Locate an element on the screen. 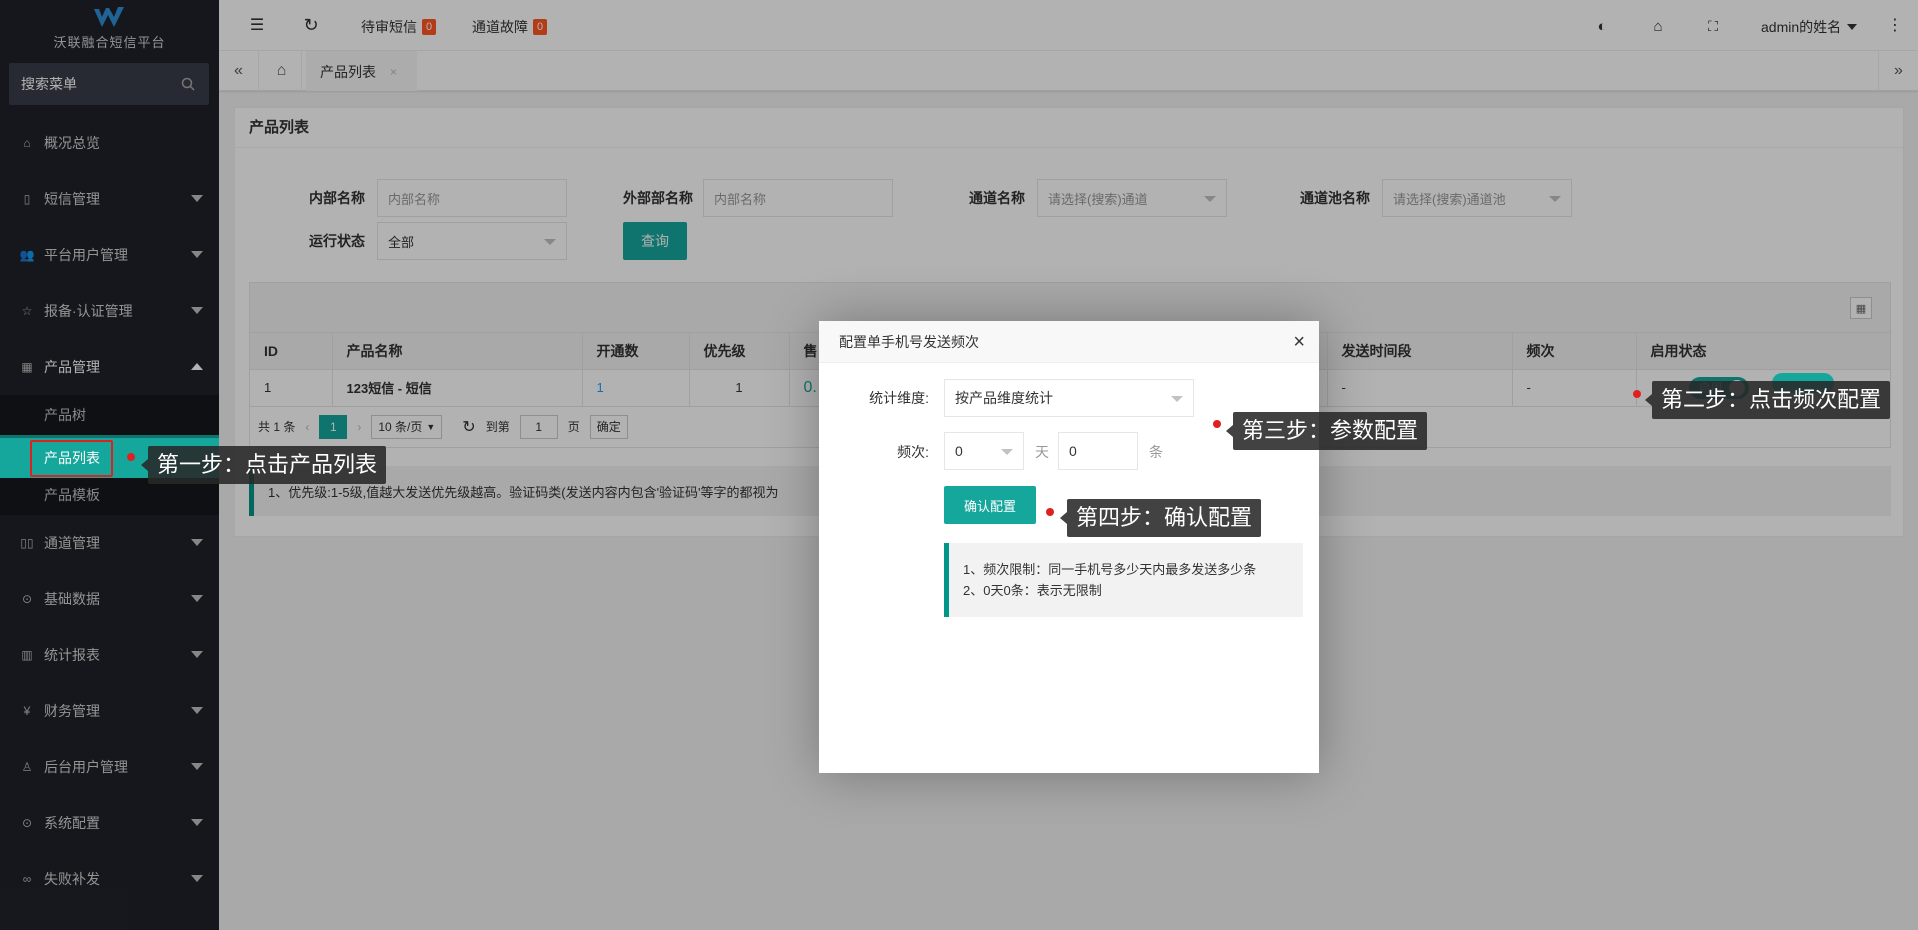 Image resolution: width=1918 pixels, height=930 pixels. dimension-label: 统计维度: is located at coordinates (899, 398).